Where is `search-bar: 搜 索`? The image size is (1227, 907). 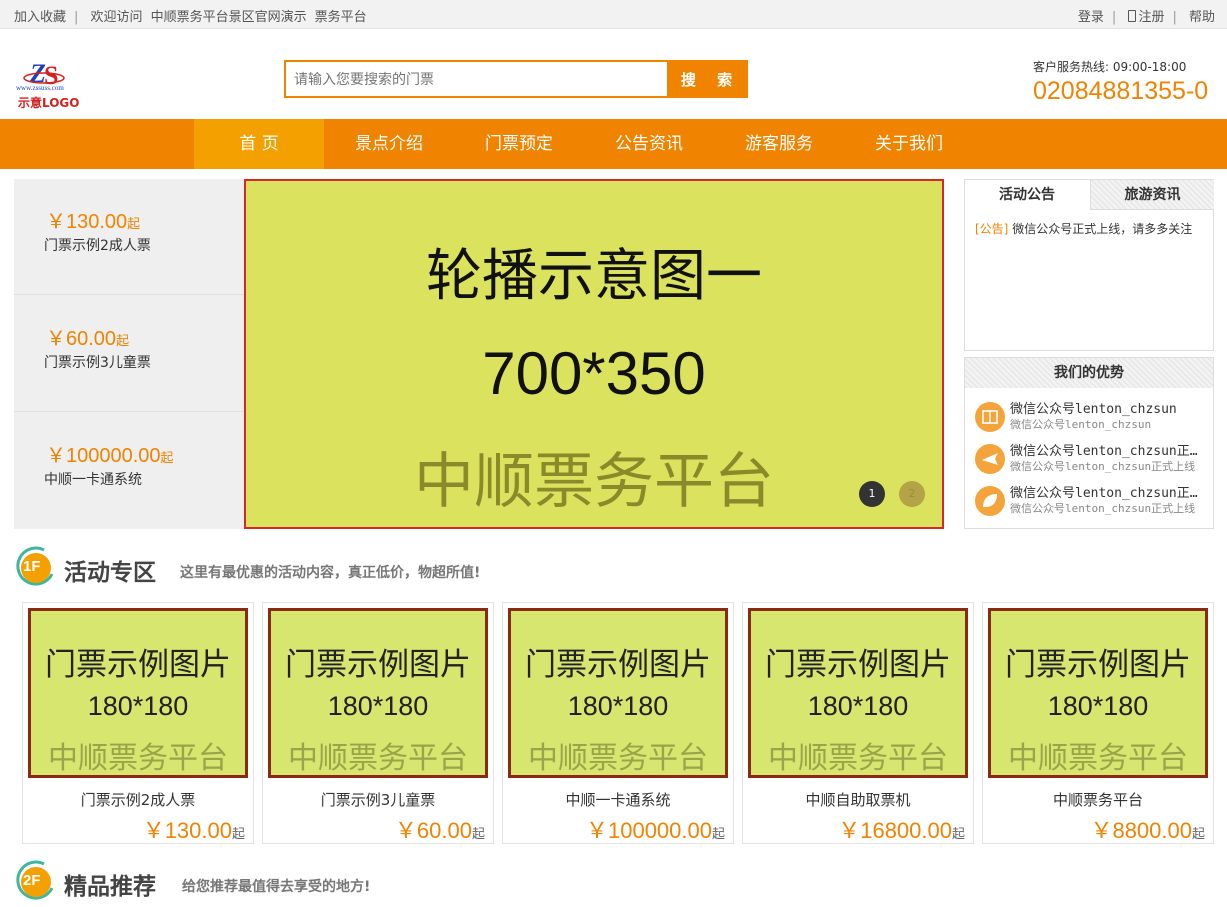 search-bar: 搜 索 is located at coordinates (516, 79).